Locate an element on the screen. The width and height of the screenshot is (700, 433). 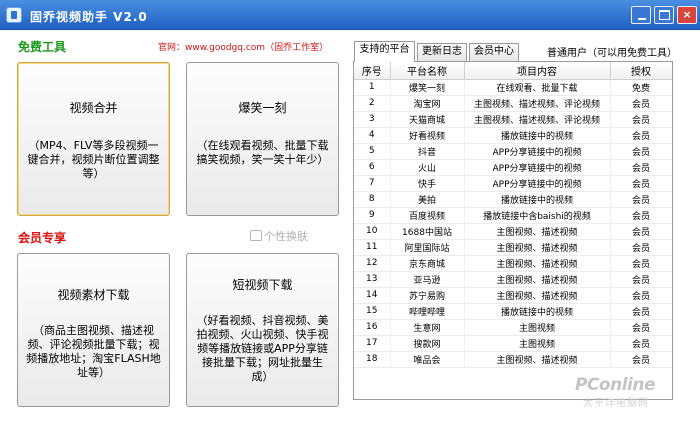
table-row: 5 抖音 APP分享链接中的视频 会员 is located at coordinates (513, 151).